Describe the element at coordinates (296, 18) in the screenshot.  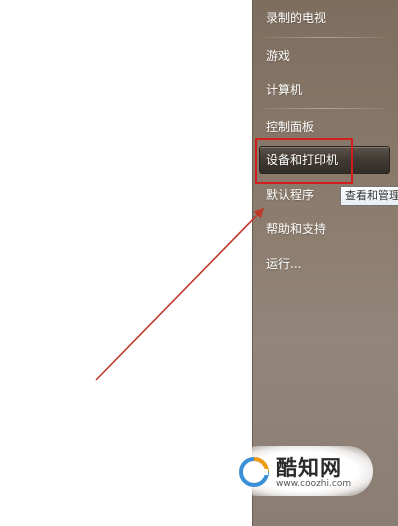
I see `menu-item-recorded-tv: 录制的电视` at that location.